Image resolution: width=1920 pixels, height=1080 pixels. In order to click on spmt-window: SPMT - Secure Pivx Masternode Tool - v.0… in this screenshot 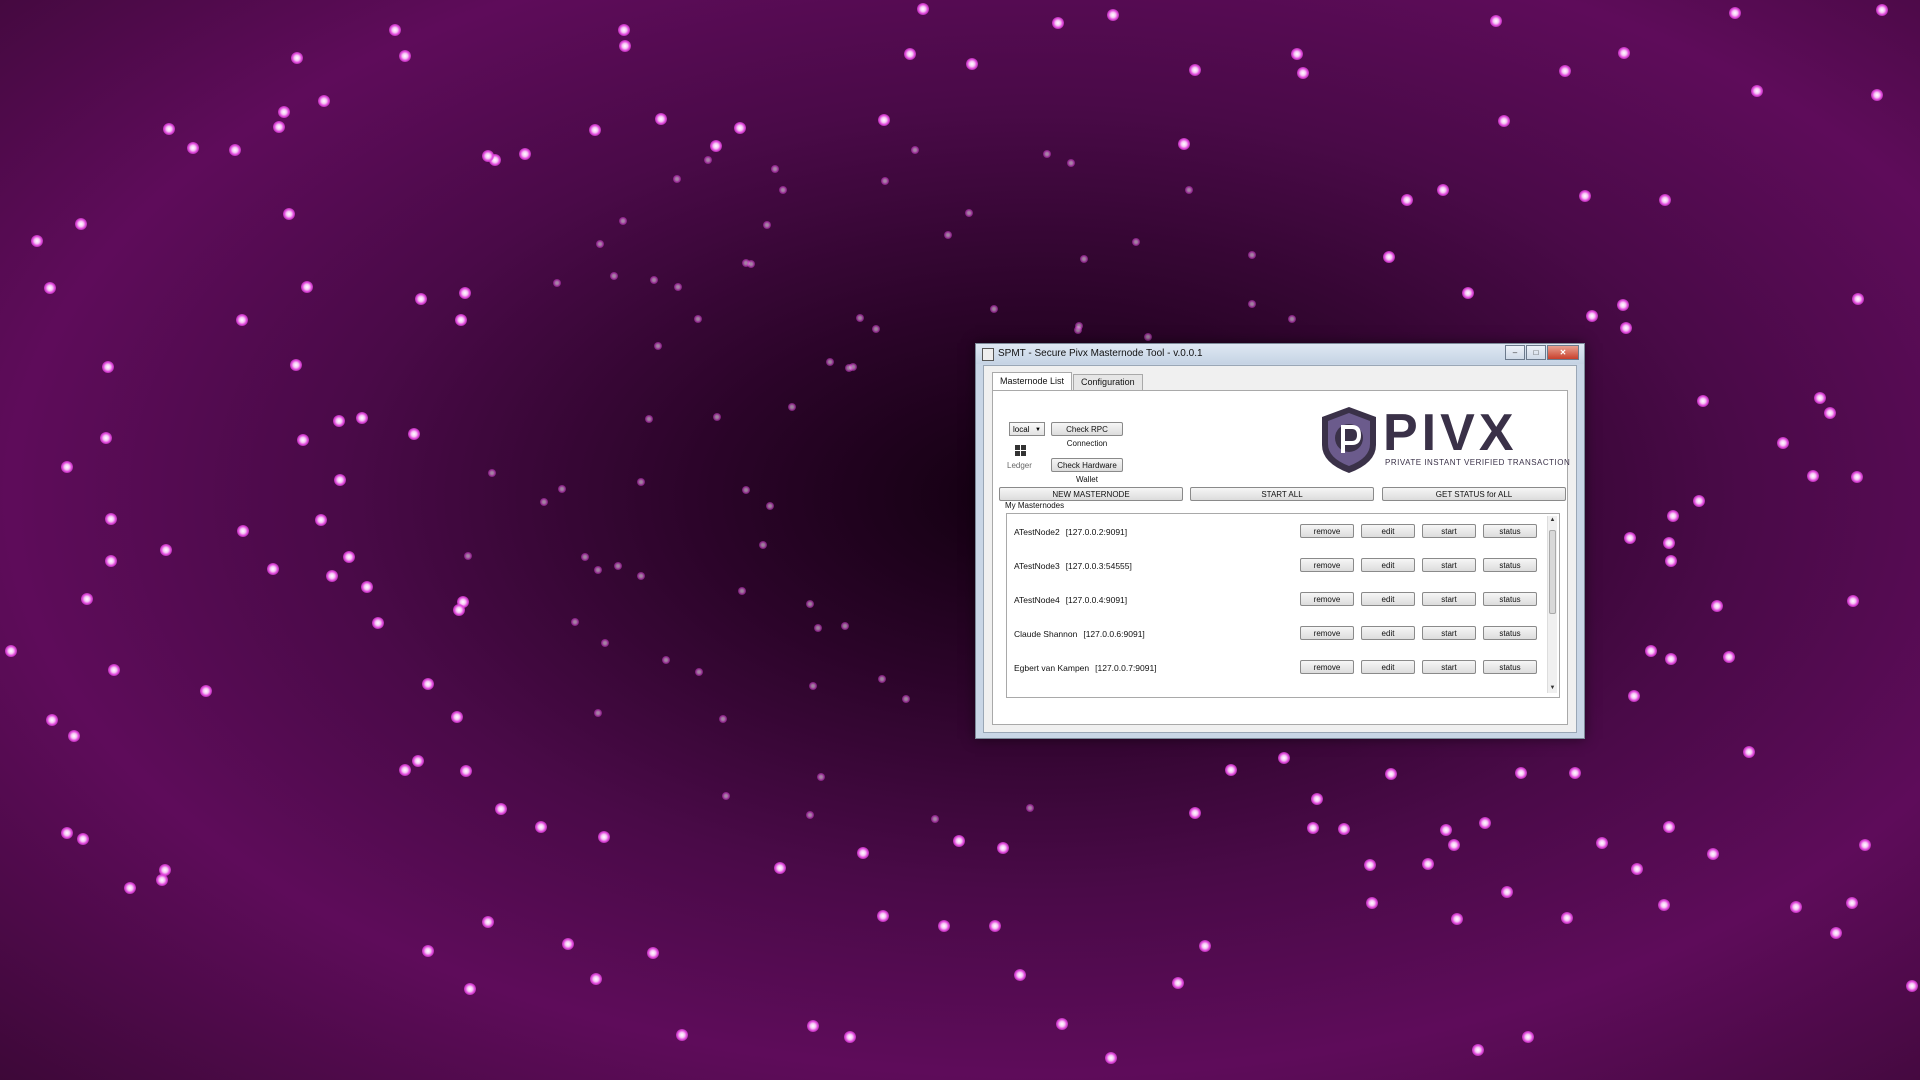, I will do `click(1280, 541)`.